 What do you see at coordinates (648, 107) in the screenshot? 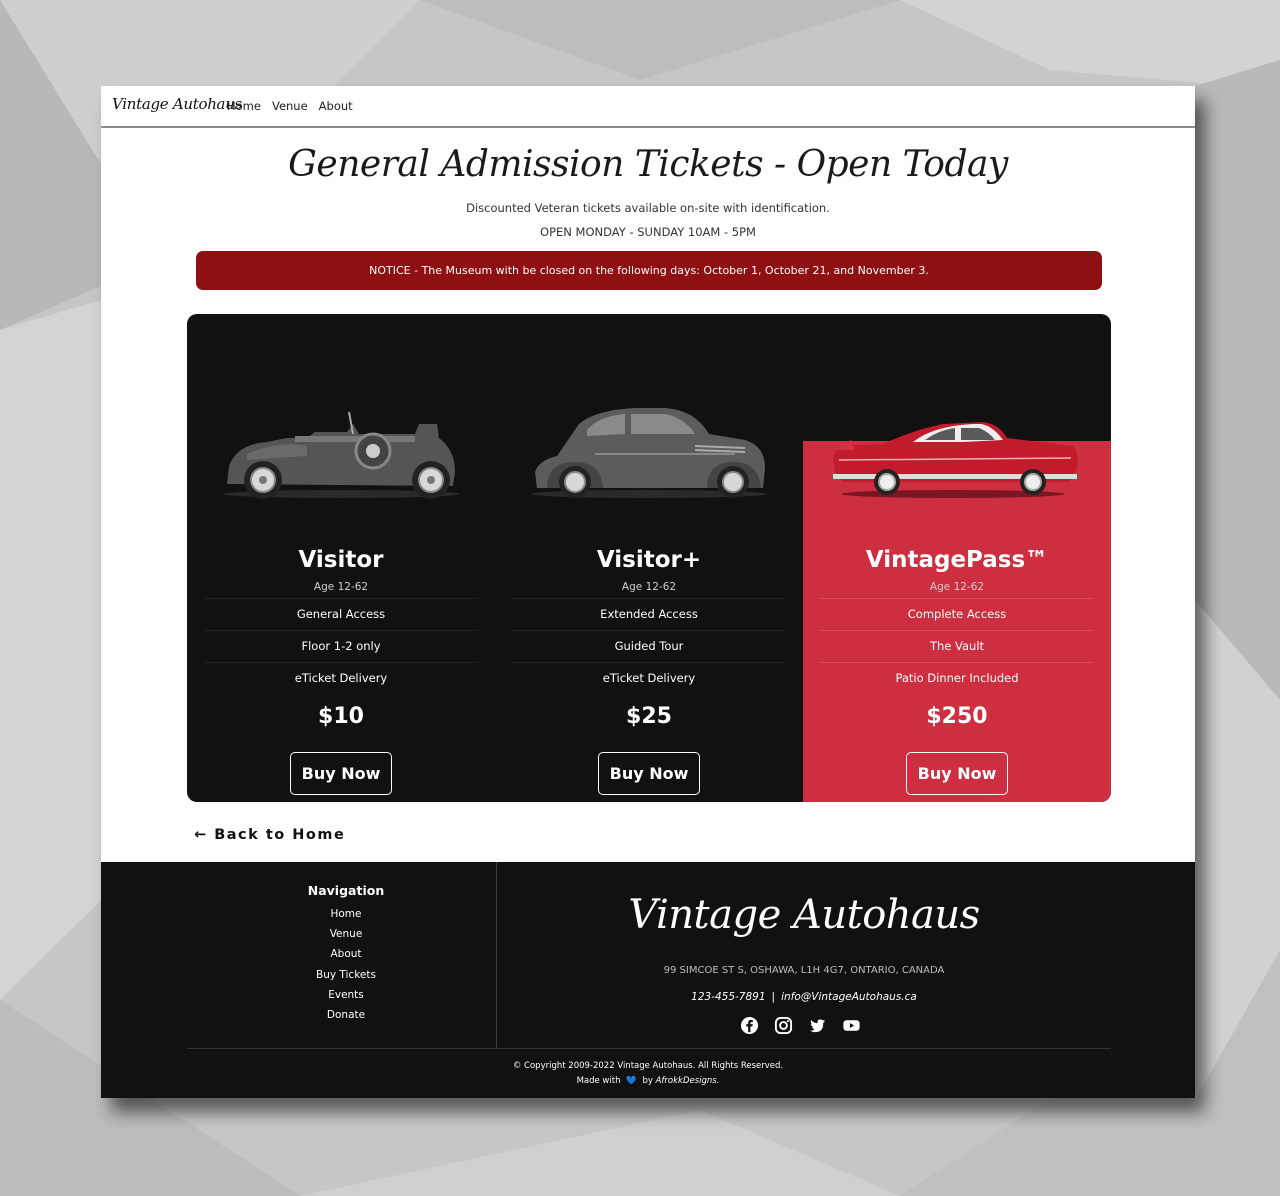
I see `top-navbar: Vintage Autohaus Home Venue About` at bounding box center [648, 107].